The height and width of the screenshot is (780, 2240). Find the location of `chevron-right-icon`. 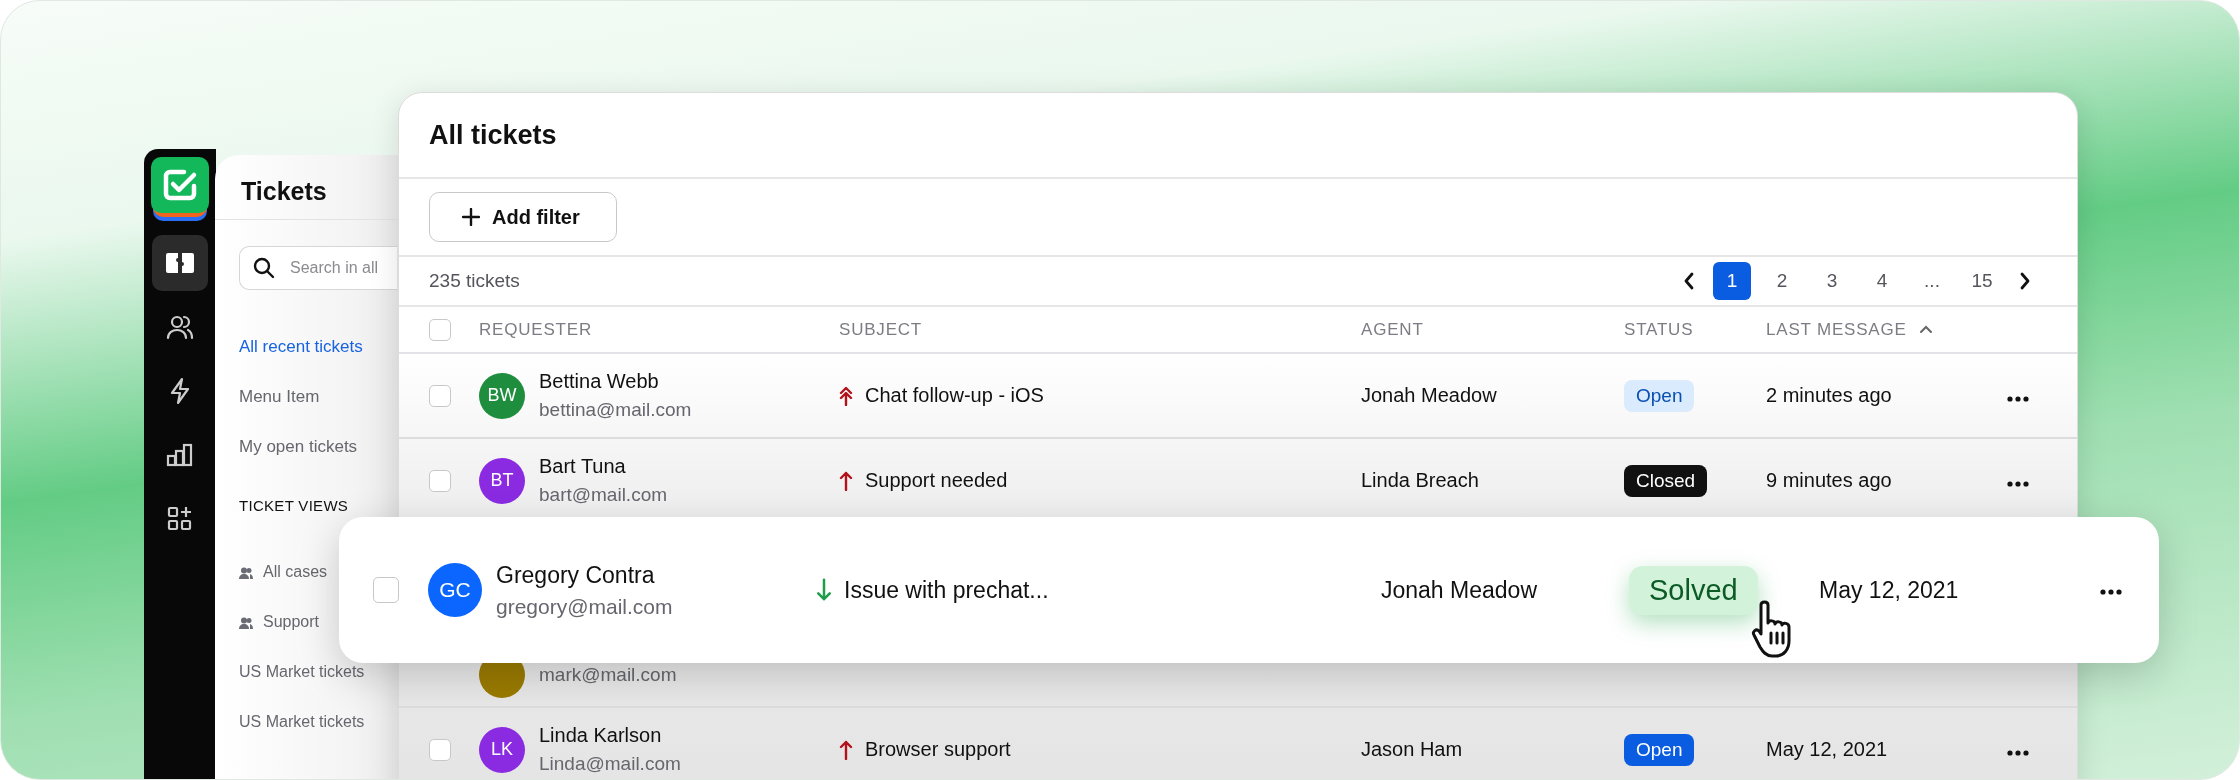

chevron-right-icon is located at coordinates (2025, 281).